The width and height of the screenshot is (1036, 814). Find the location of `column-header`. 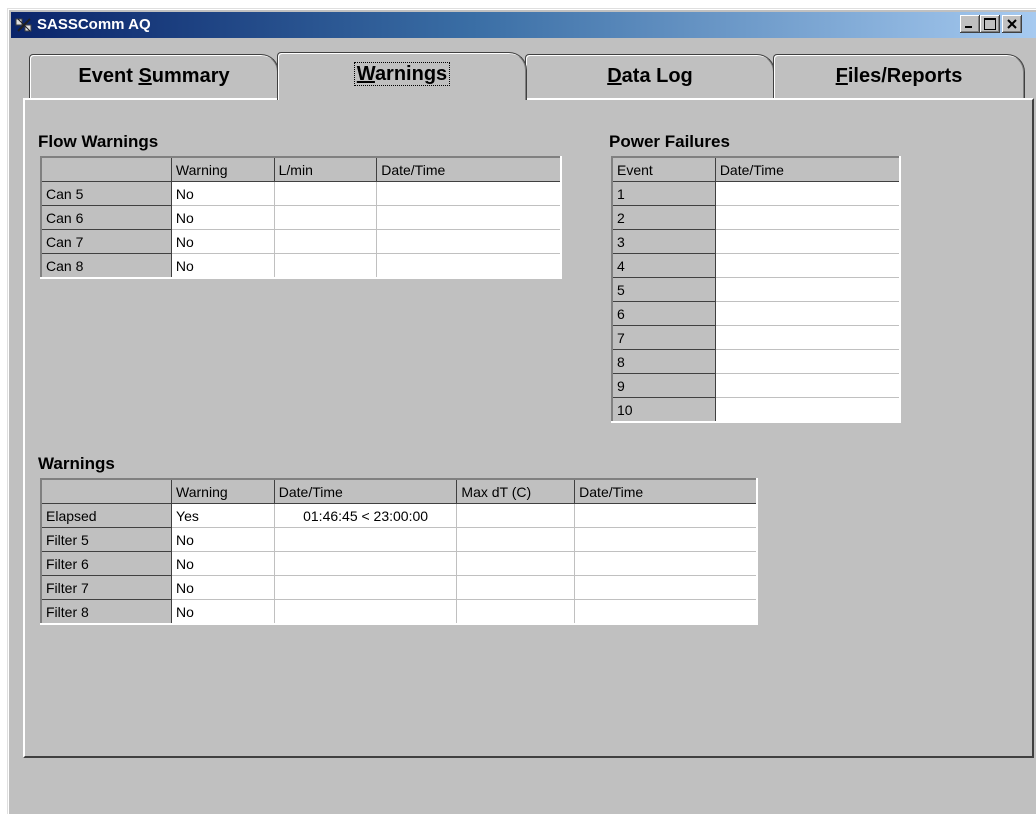

column-header is located at coordinates (106, 169).